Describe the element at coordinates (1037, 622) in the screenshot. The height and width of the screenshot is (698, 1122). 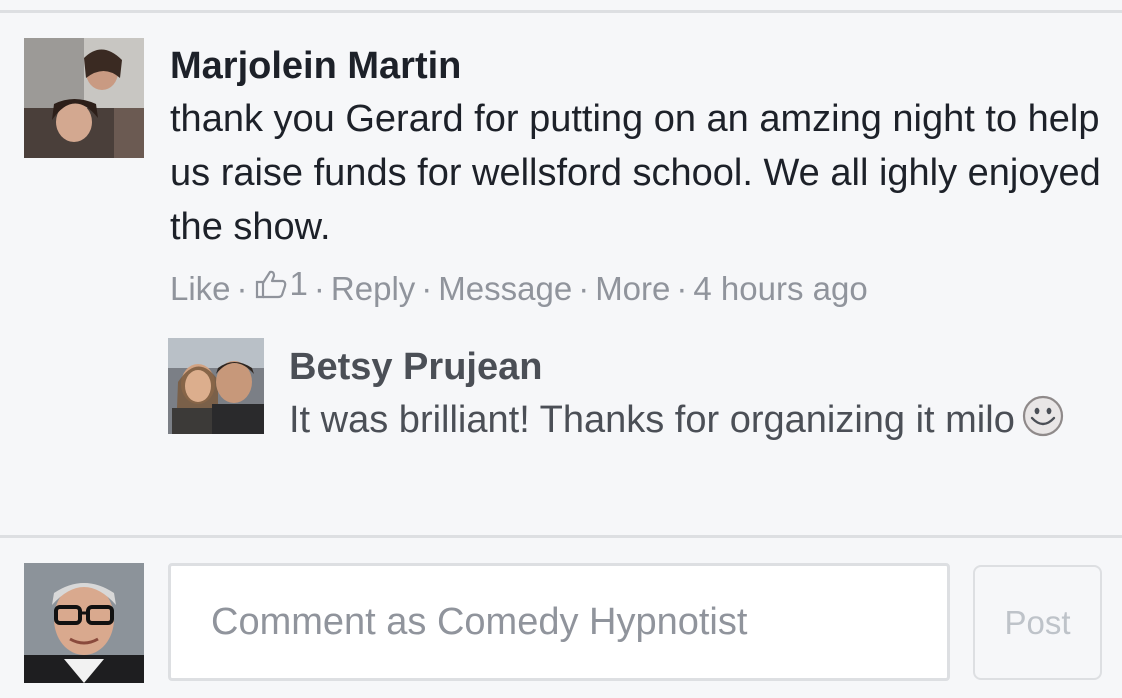
I see `post-button: Post` at that location.